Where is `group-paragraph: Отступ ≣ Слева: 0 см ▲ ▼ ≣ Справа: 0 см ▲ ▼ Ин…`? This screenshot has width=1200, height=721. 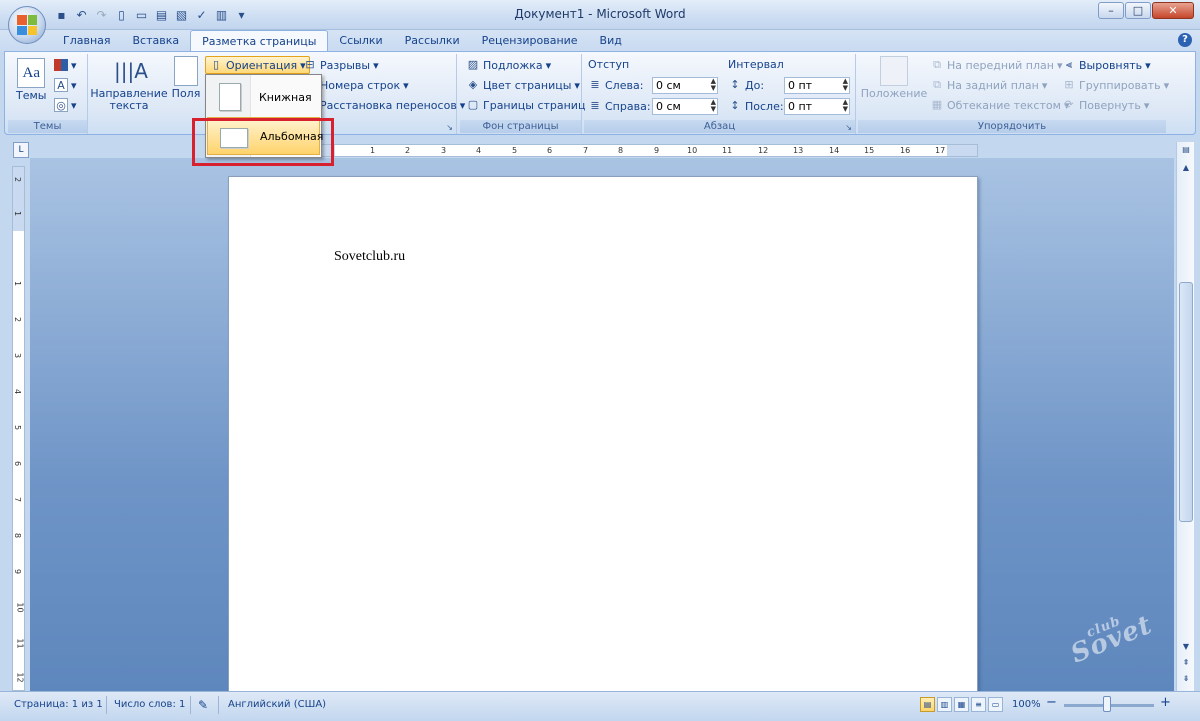
group-paragraph: Отступ ≣ Слева: 0 см ▲ ▼ ≣ Справа: 0 см ▲ ▼ Ин… is located at coordinates (720, 94).